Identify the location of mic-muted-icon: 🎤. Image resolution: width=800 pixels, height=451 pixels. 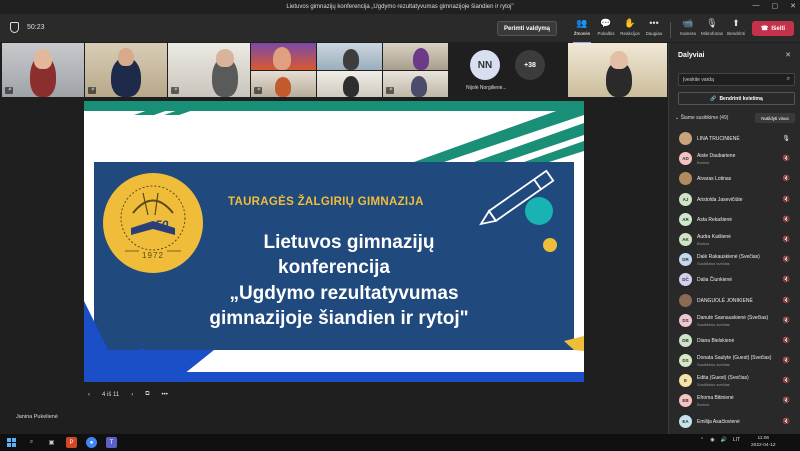
(175, 90).